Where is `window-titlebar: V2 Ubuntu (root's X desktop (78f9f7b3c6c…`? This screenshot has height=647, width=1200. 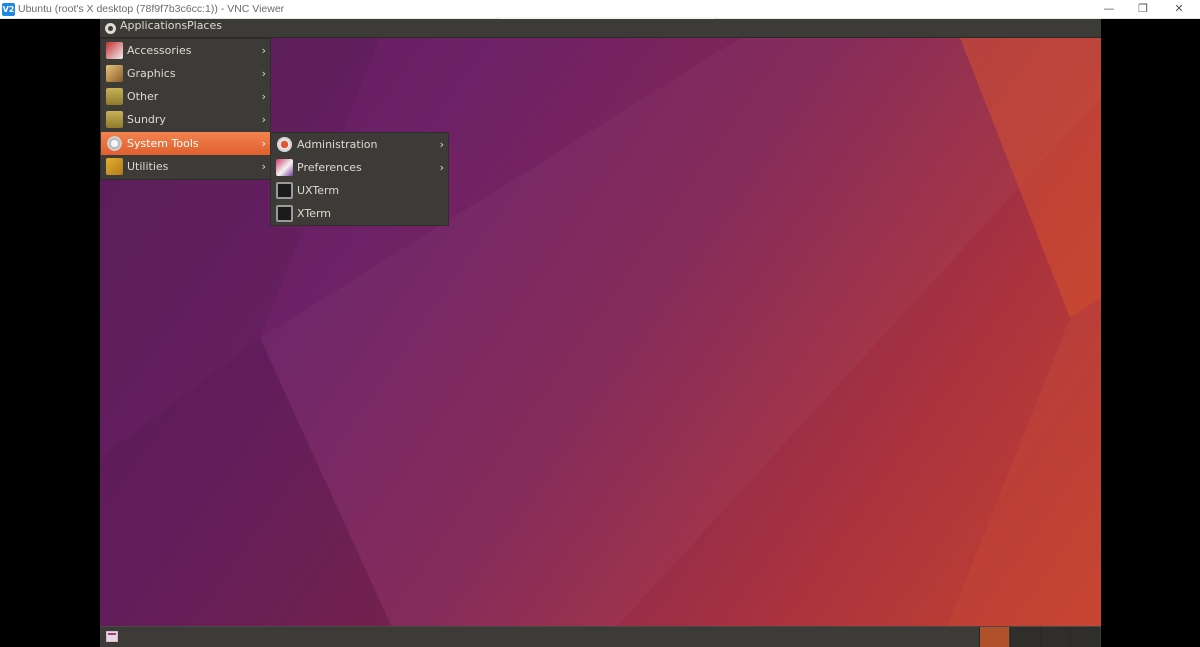 window-titlebar: V2 Ubuntu (root's X desktop (78f9f7b3c6c… is located at coordinates (600, 10).